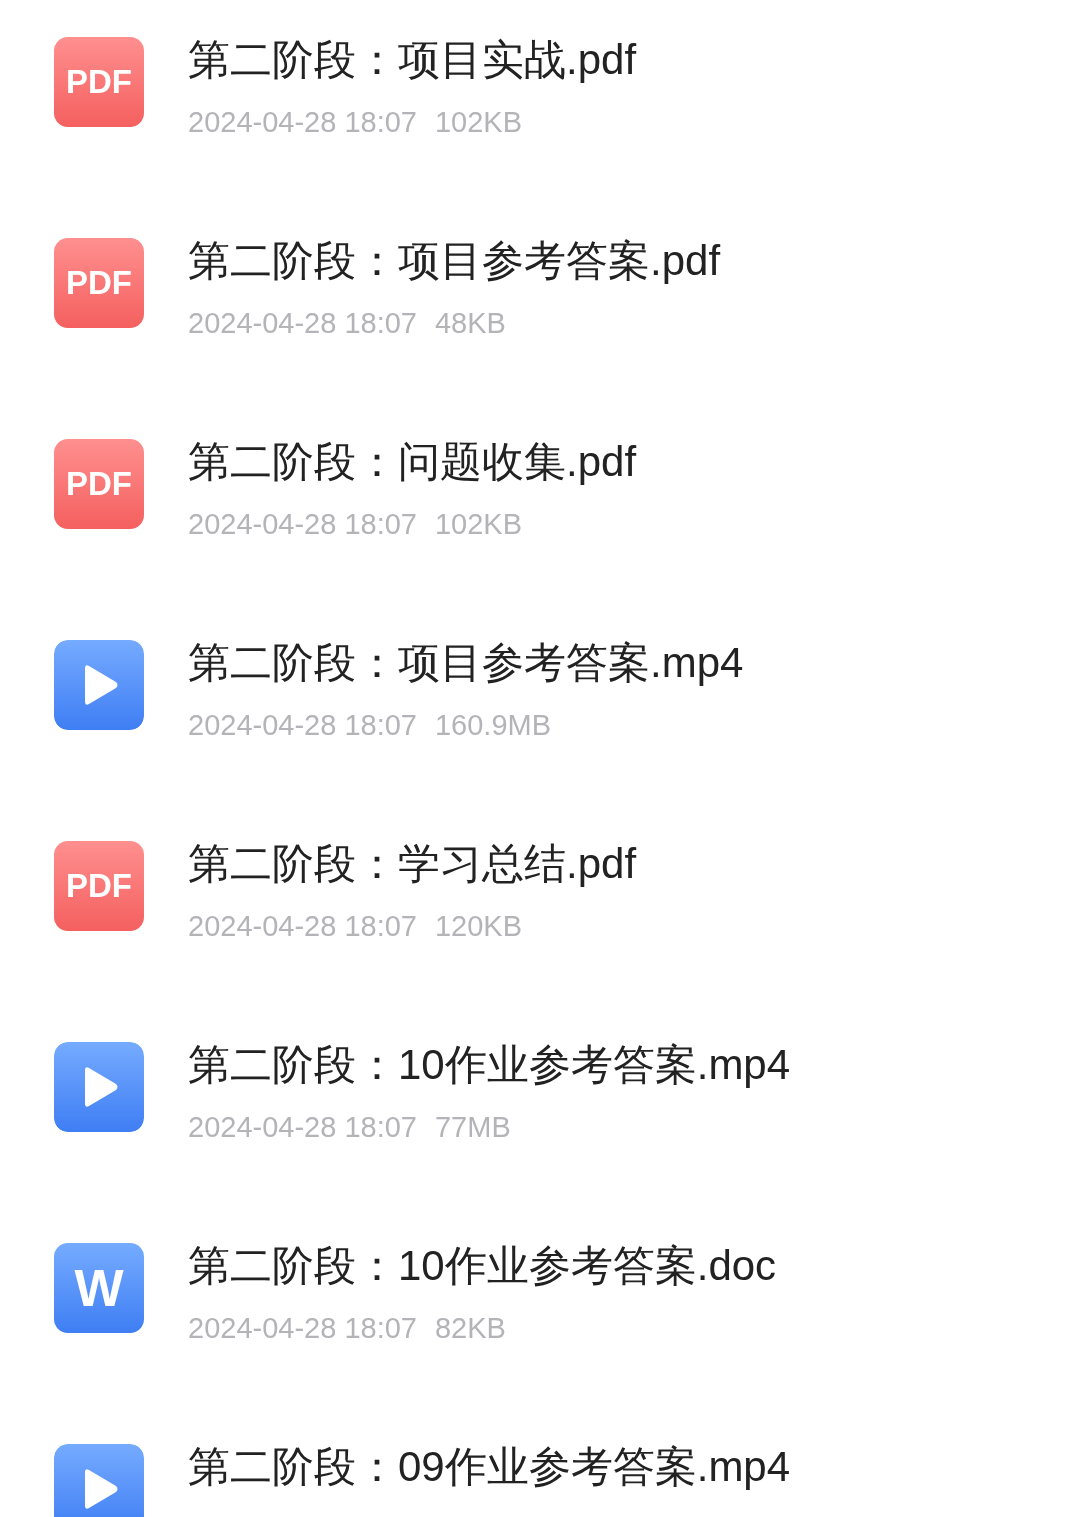 The width and height of the screenshot is (1080, 1517). What do you see at coordinates (412, 60) in the screenshot?
I see `file-name: 第二阶段：项目实战.pdf` at bounding box center [412, 60].